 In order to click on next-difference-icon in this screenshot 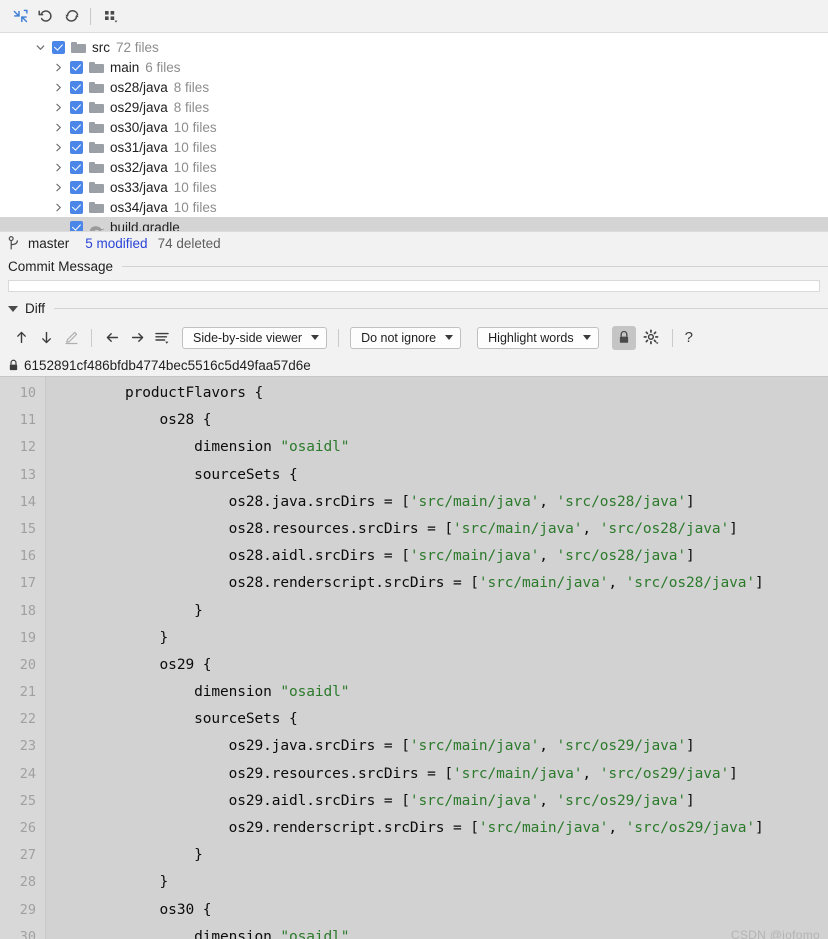, I will do `click(46, 338)`.